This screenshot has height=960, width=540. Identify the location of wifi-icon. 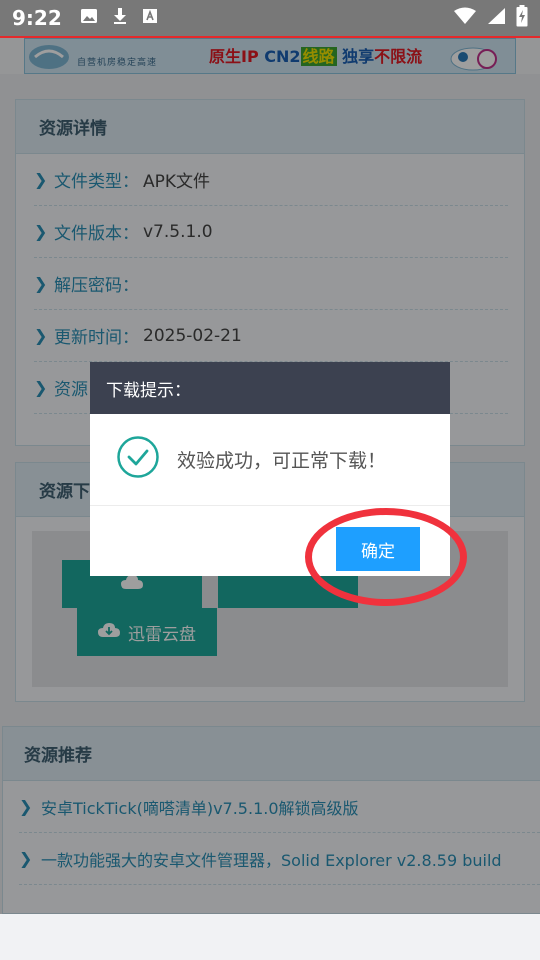
(465, 18).